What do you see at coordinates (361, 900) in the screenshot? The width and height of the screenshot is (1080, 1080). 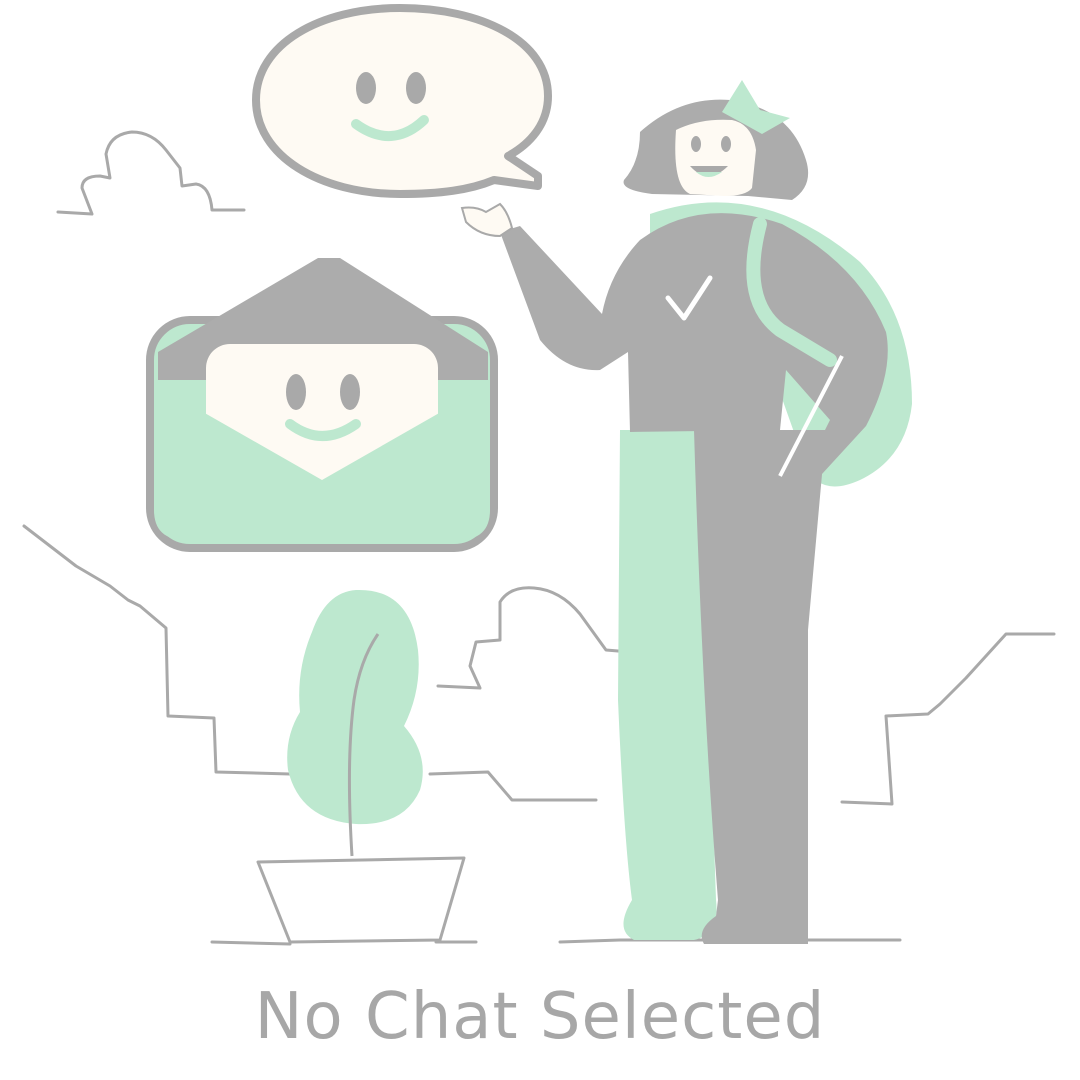 I see `plant-pot` at bounding box center [361, 900].